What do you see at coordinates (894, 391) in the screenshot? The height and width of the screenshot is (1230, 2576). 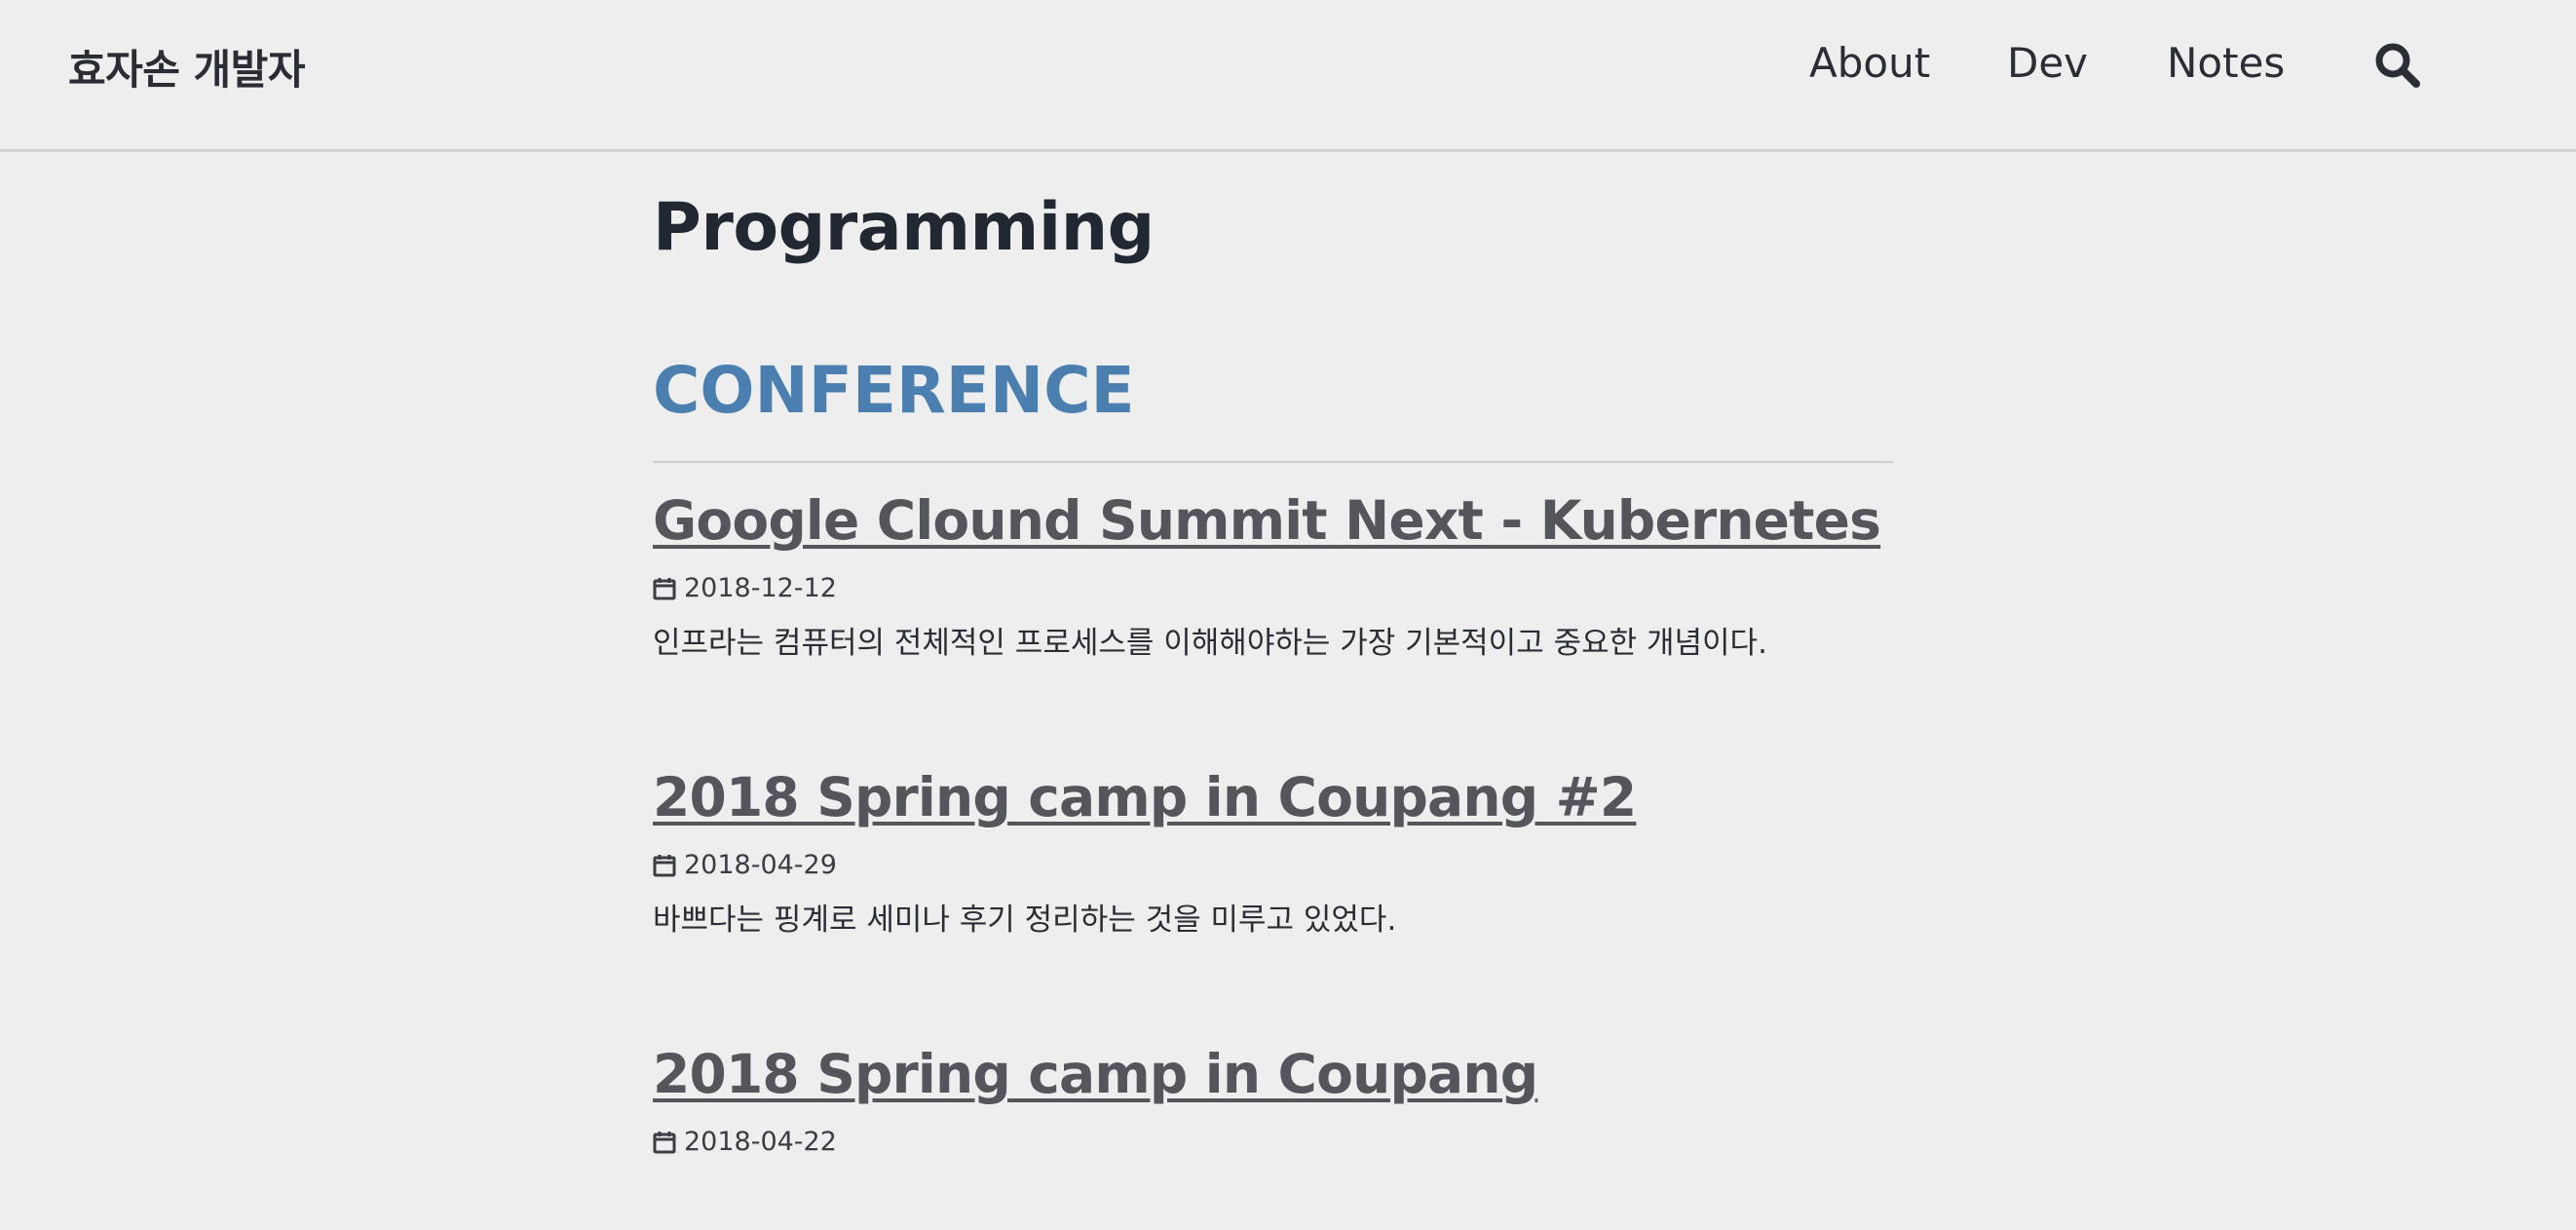 I see `category-title: CONFERENCE` at bounding box center [894, 391].